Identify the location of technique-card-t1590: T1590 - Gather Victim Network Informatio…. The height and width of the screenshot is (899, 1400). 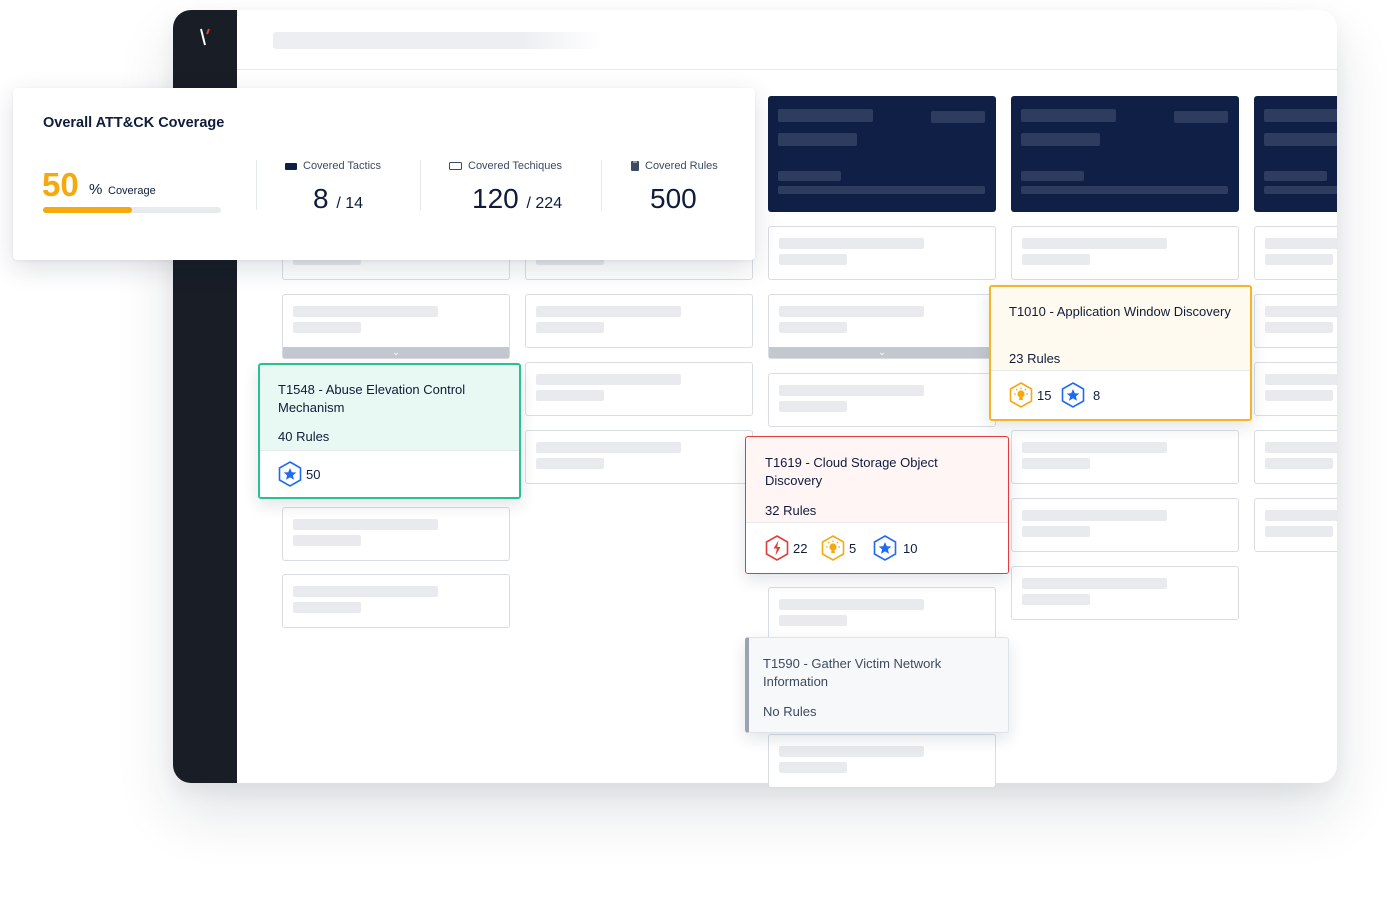
(877, 685).